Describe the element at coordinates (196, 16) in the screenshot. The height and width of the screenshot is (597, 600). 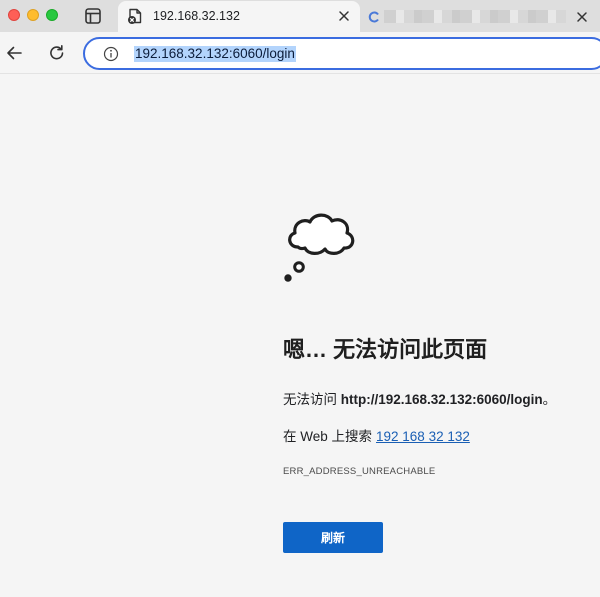
I see `tab-title: 192.168.32.132` at that location.